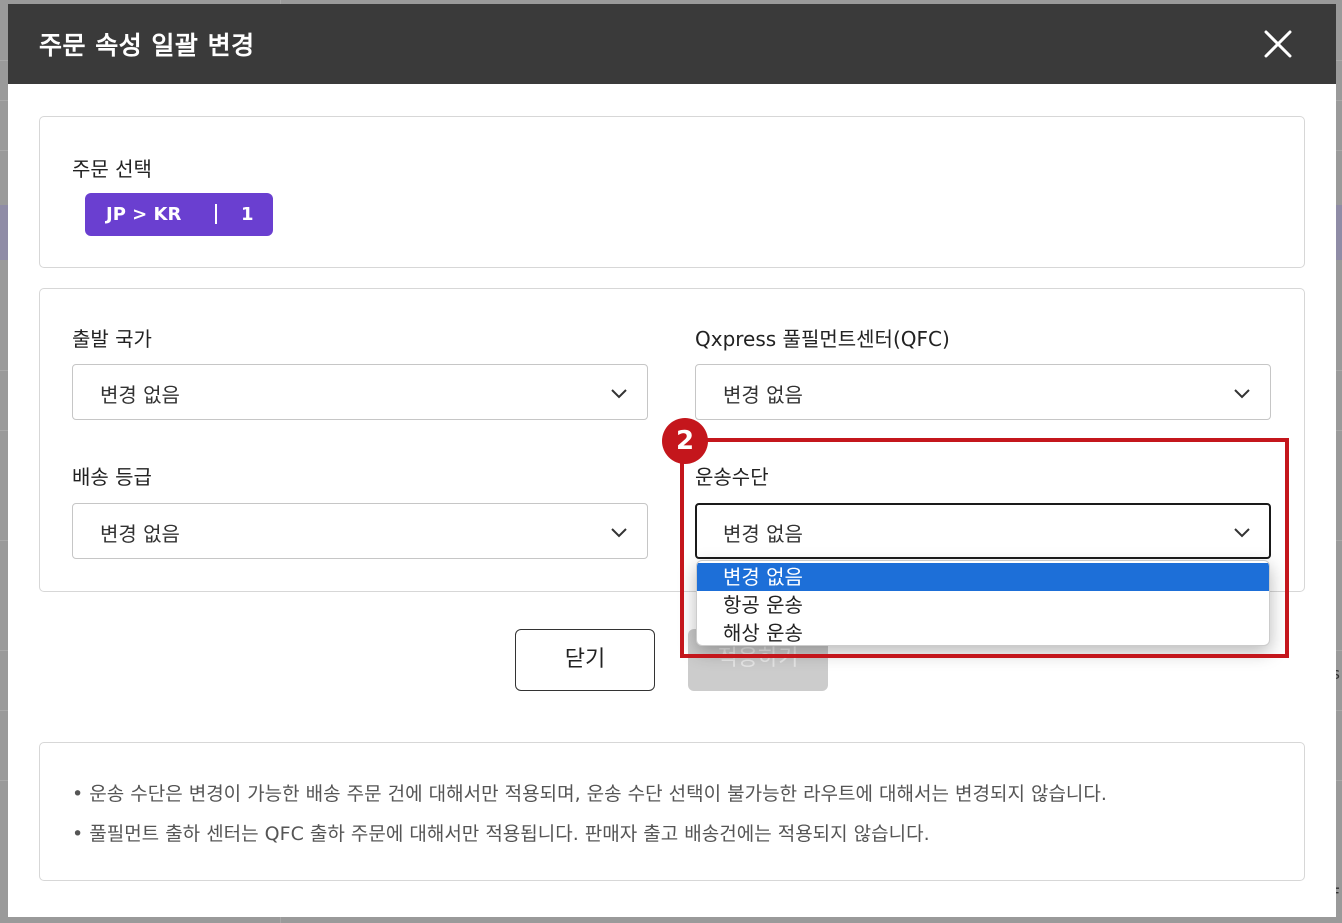  I want to click on transport-option: 변경 없음, so click(983, 577).